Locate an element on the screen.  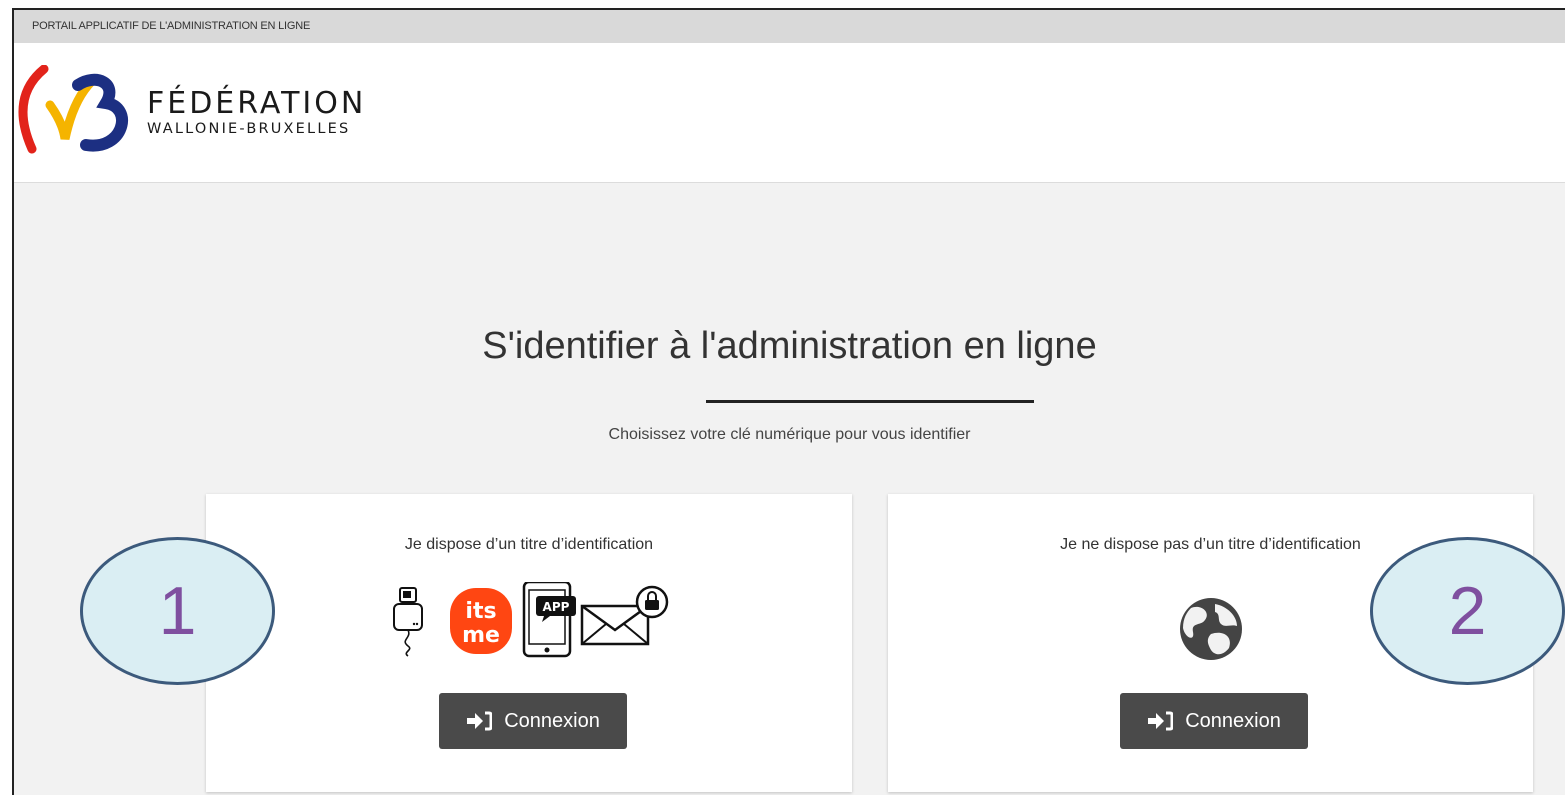
brand-wordmark: FÉDÉRATION WALLONIE-BRUXELLES is located at coordinates (256, 113).